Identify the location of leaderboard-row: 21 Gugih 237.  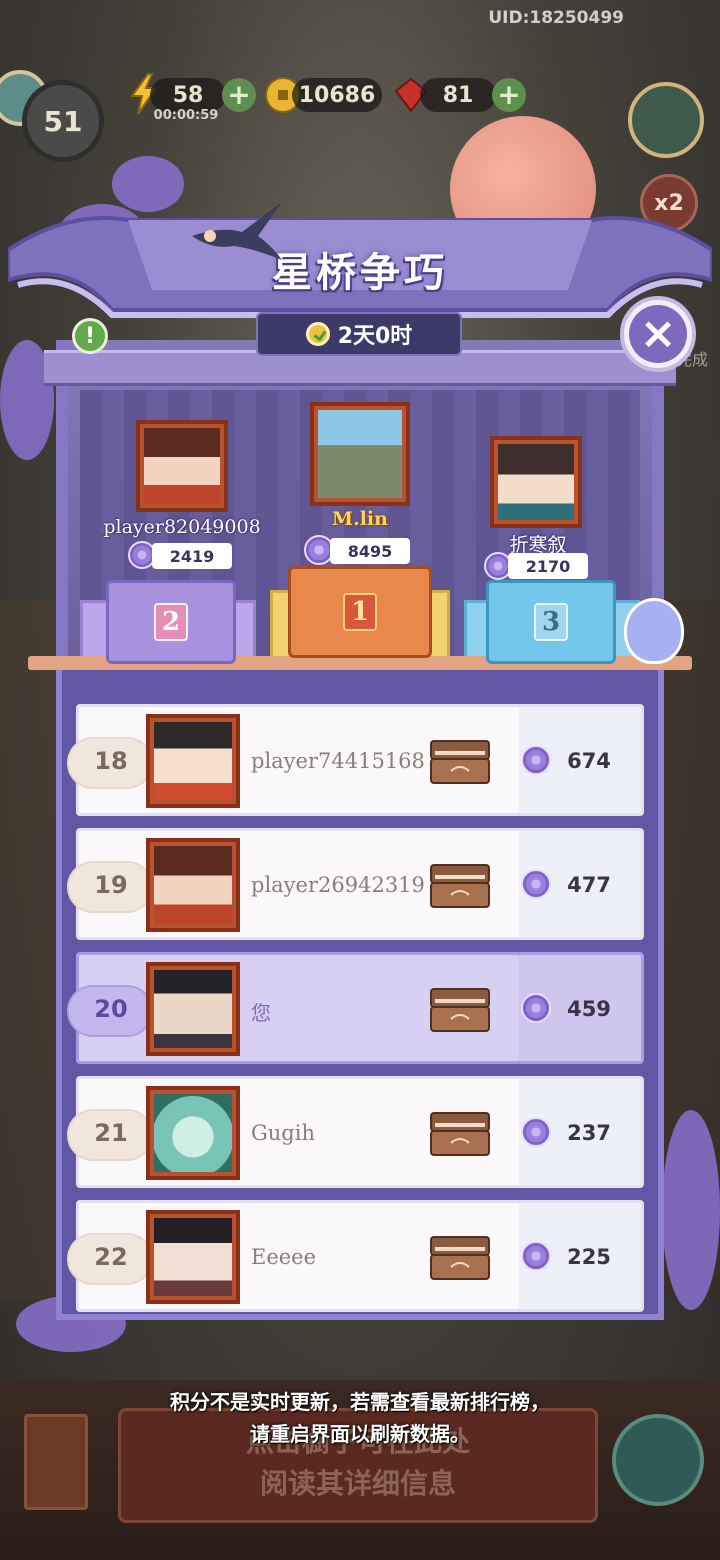
(355, 1132).